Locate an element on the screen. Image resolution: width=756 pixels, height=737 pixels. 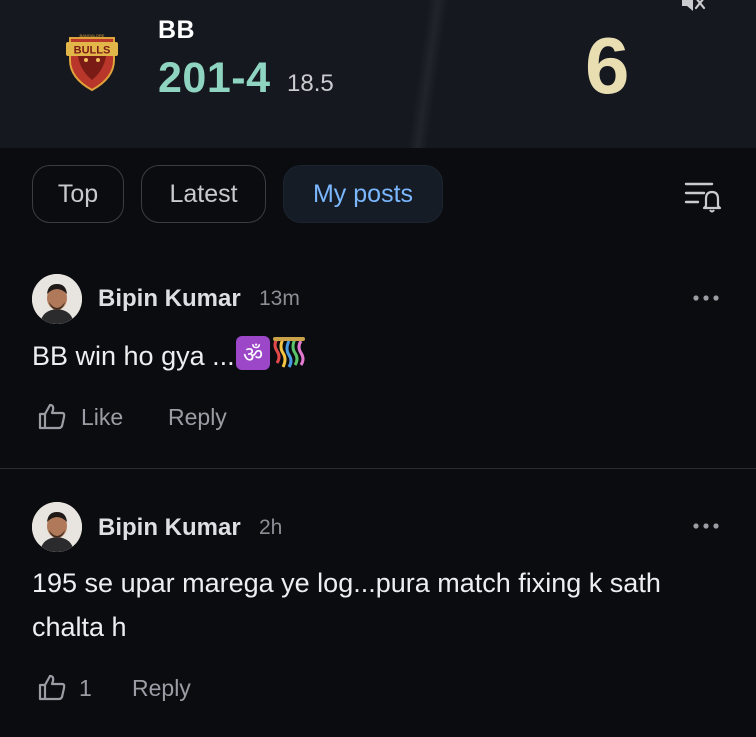
reply-button: Reply is located at coordinates (161, 688).